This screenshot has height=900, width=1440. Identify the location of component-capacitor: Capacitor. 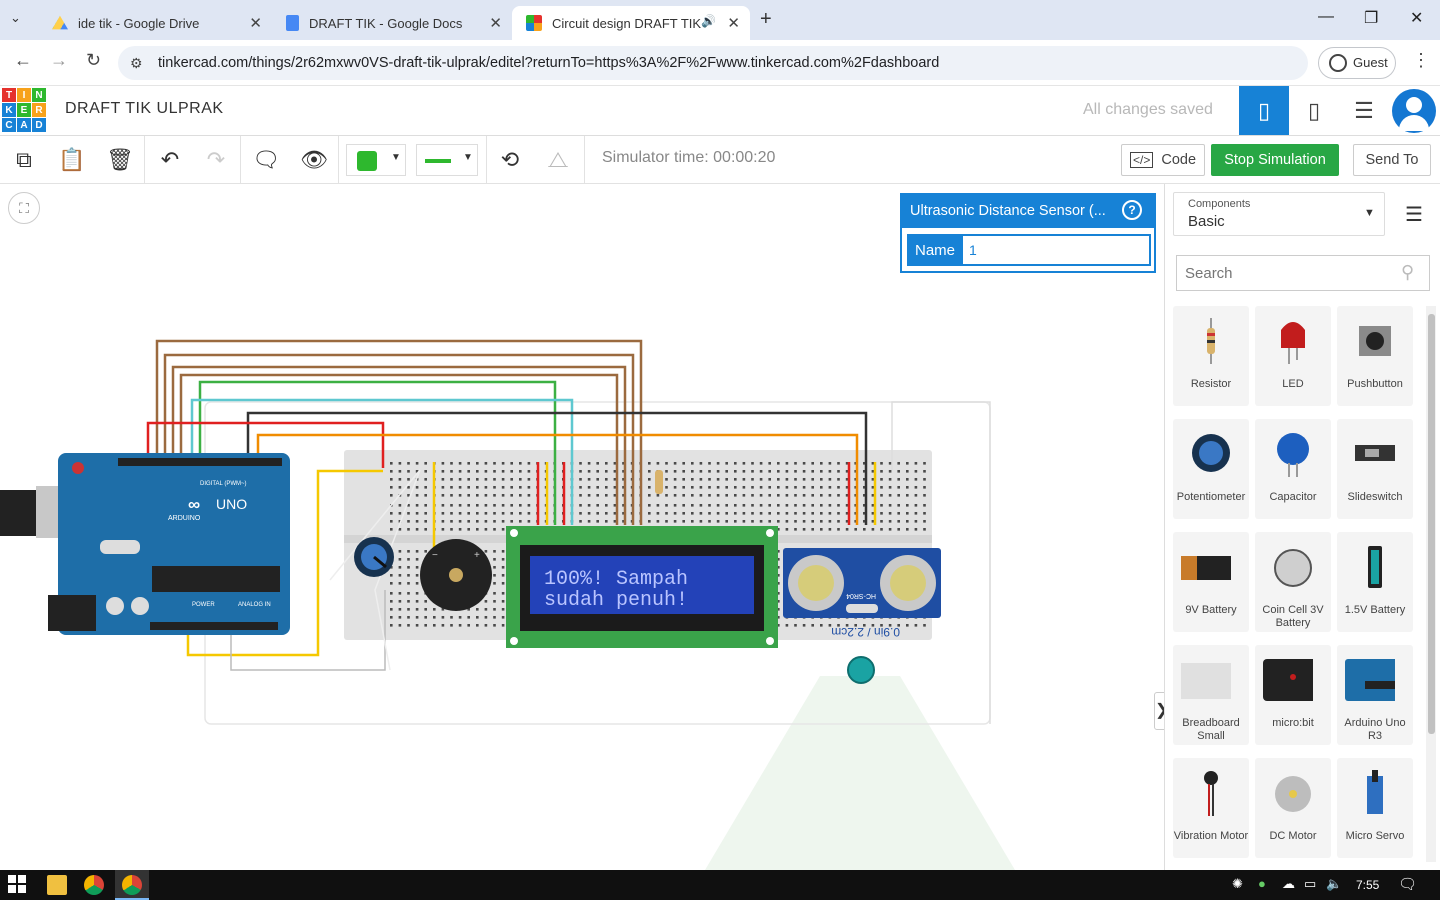
(1293, 469).